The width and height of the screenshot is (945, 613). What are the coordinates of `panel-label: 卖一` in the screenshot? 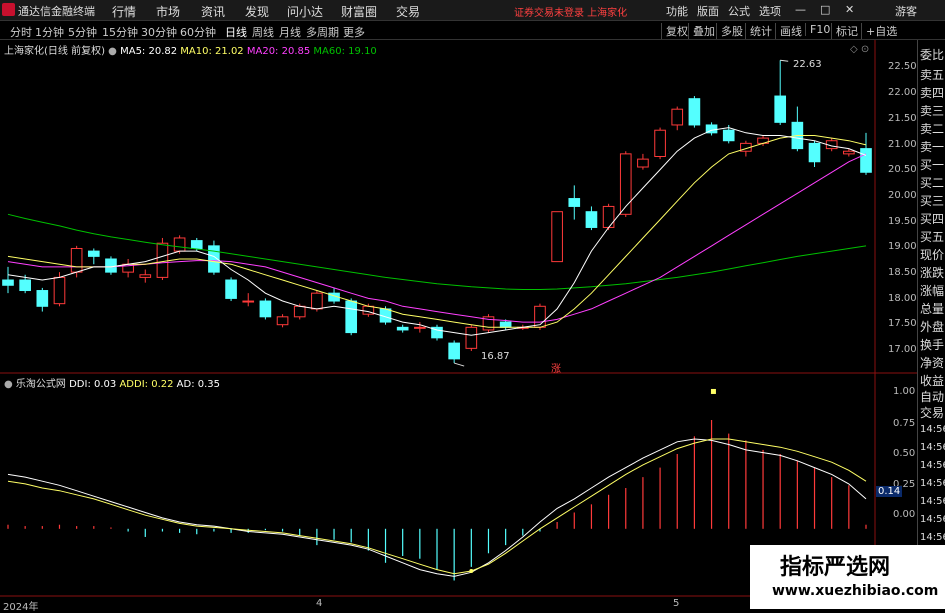 It's located at (932, 147).